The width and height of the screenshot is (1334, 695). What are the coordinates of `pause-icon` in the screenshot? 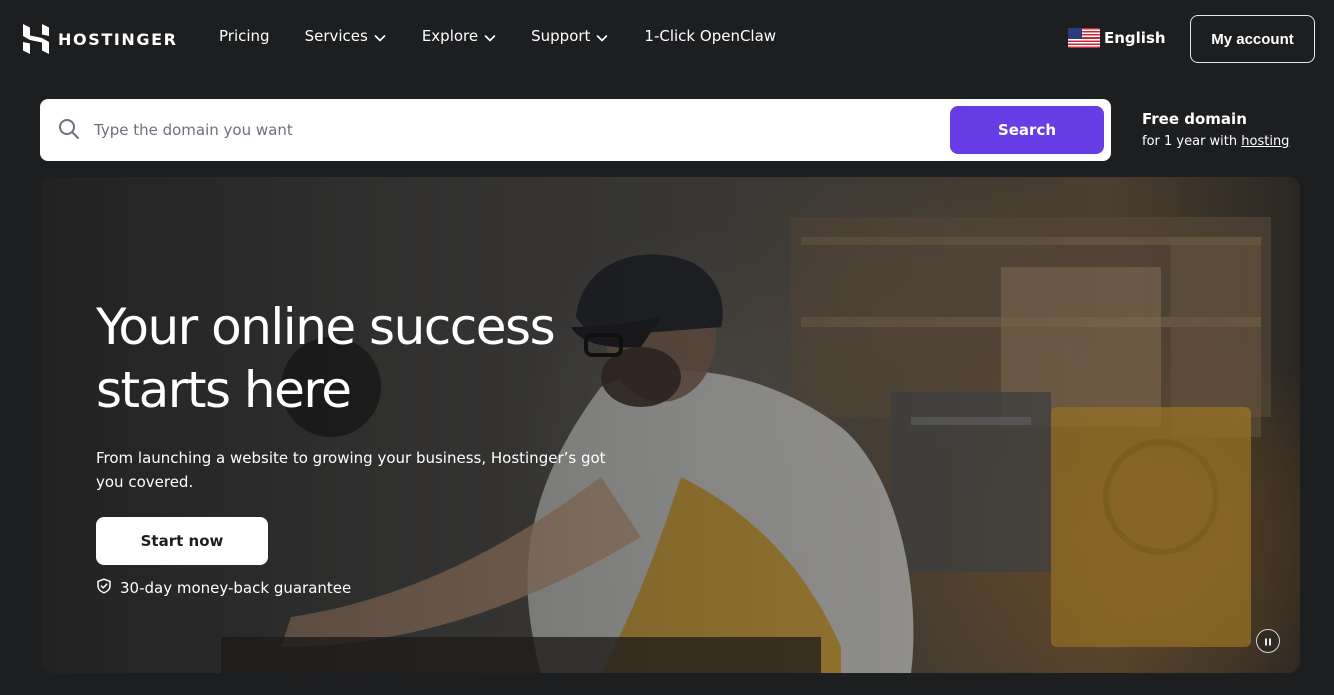 It's located at (1268, 641).